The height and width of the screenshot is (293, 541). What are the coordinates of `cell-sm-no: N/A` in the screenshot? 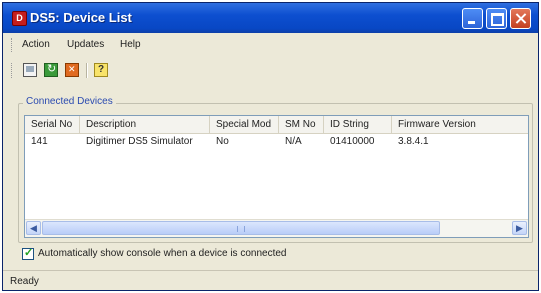 It's located at (293, 141).